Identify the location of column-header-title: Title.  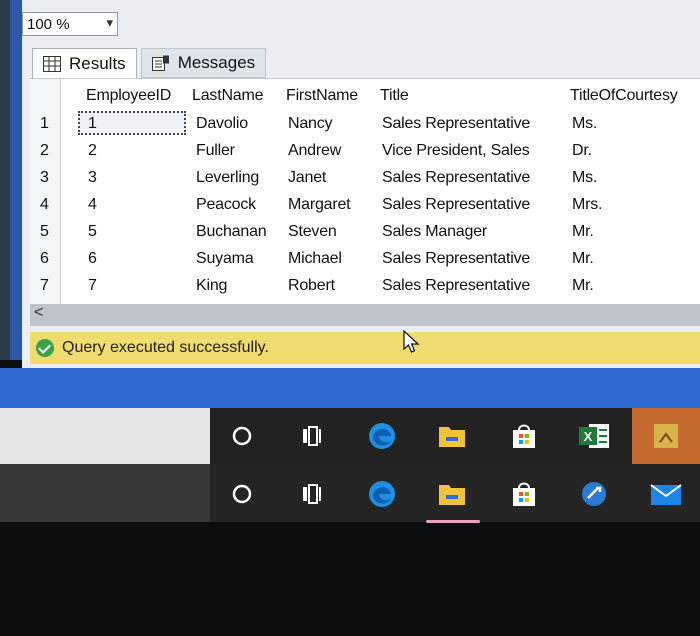
(394, 96).